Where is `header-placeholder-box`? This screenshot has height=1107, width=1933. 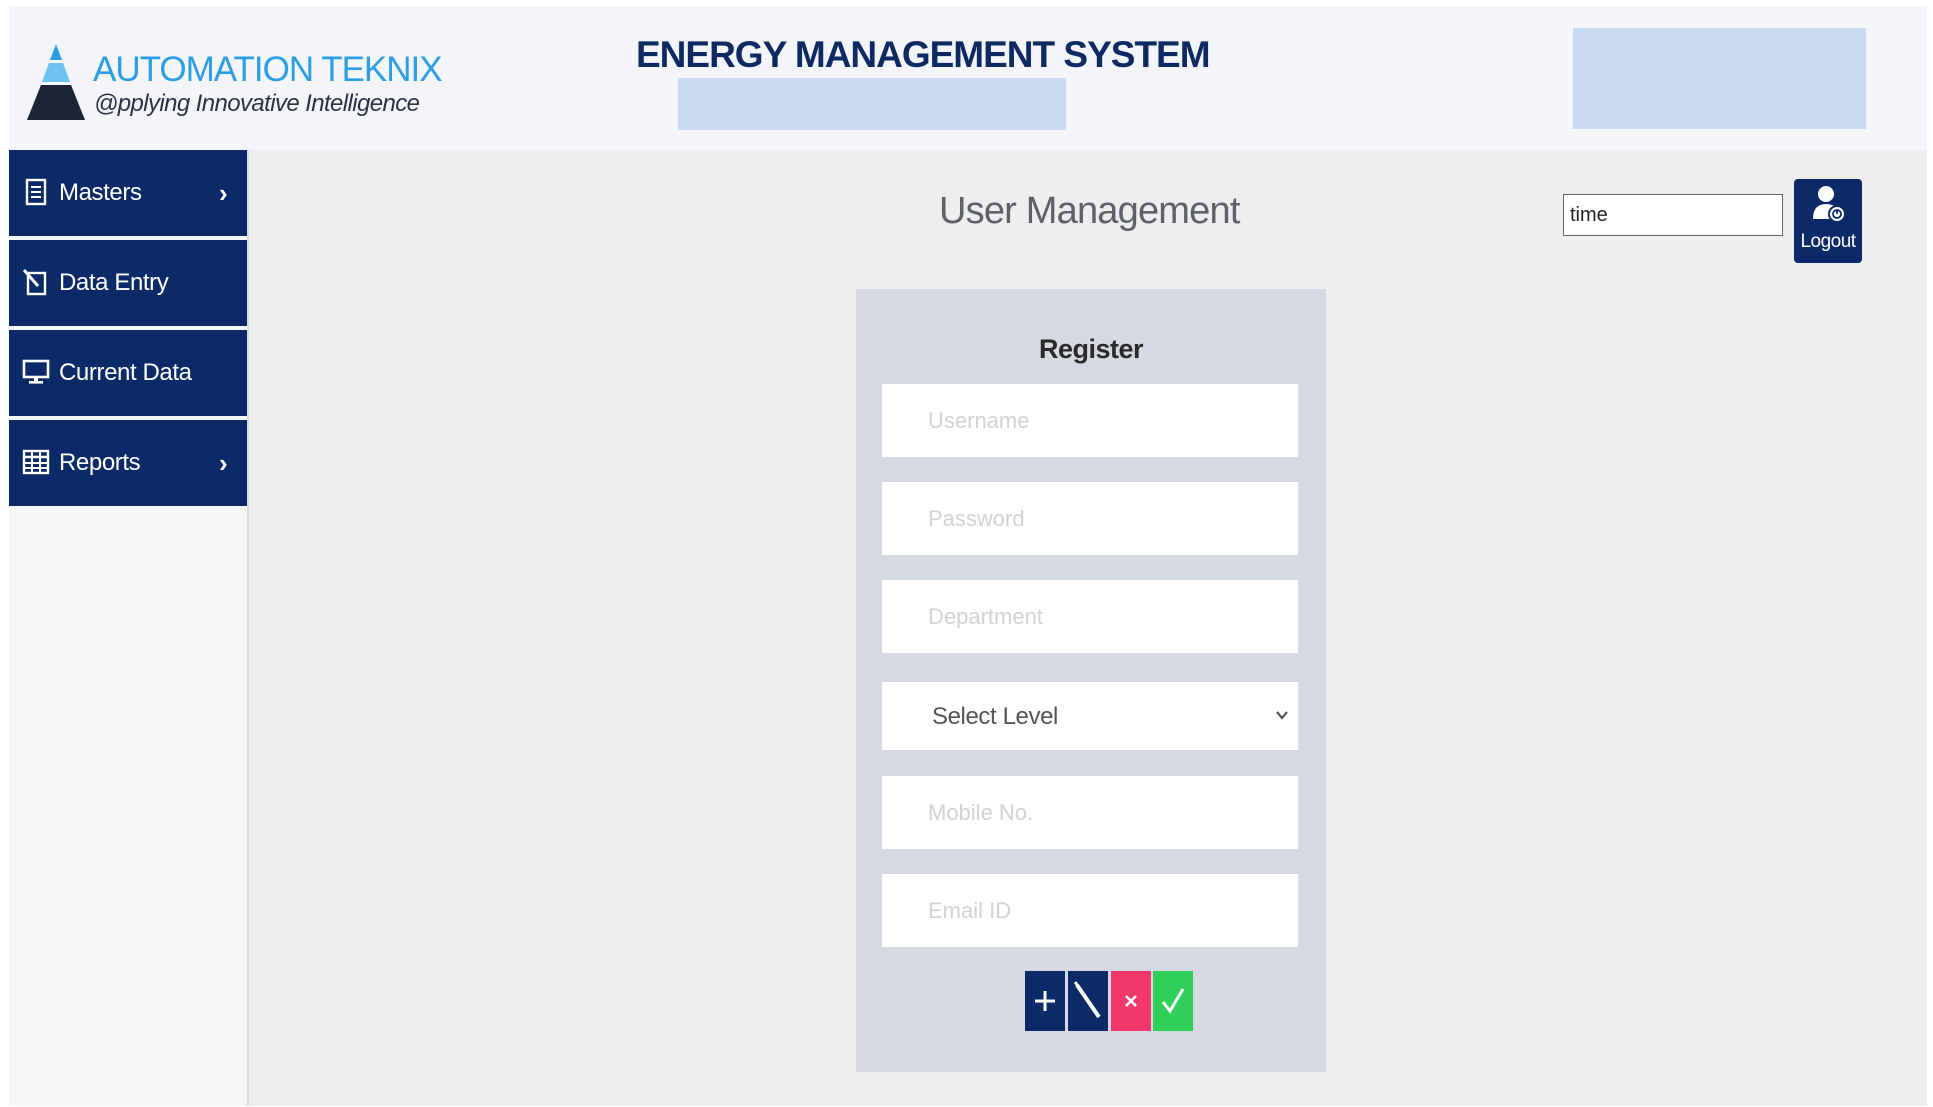
header-placeholder-box is located at coordinates (872, 104).